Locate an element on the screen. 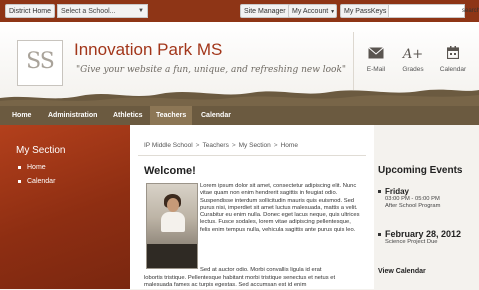  my-account-button: My Account ▼ is located at coordinates (312, 11).